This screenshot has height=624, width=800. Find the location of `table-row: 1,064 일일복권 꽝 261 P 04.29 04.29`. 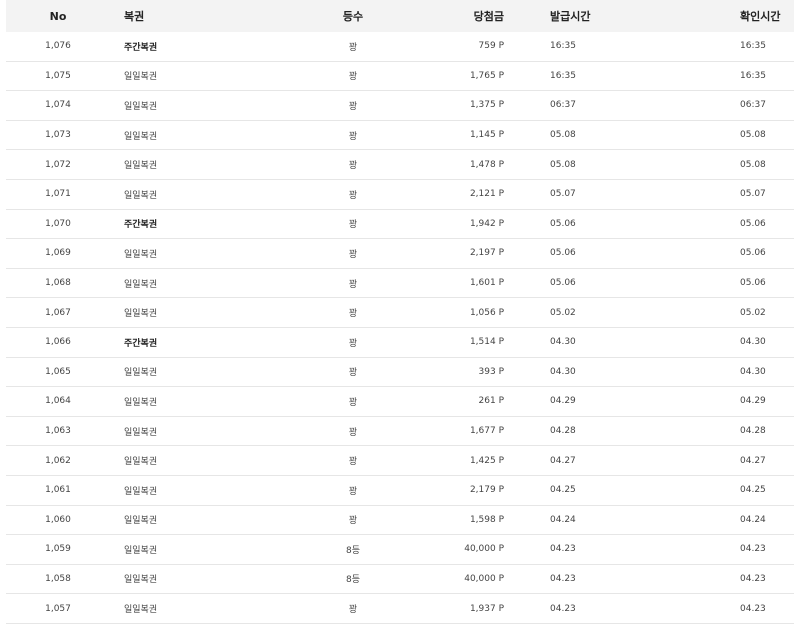

table-row: 1,064 일일복권 꽝 261 P 04.29 04.29 is located at coordinates (400, 401).